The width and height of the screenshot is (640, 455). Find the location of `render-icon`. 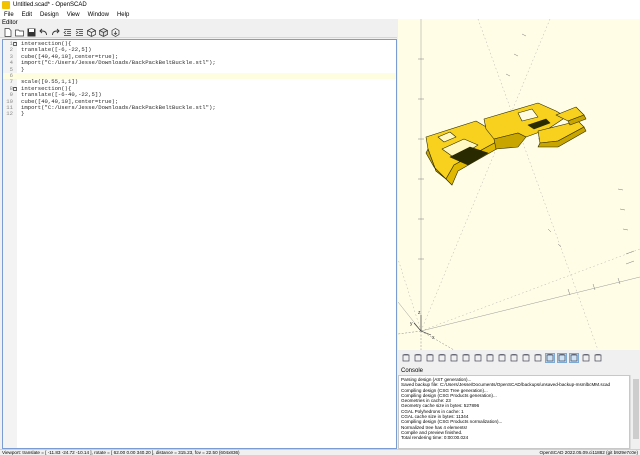

render-icon is located at coordinates (103, 32).